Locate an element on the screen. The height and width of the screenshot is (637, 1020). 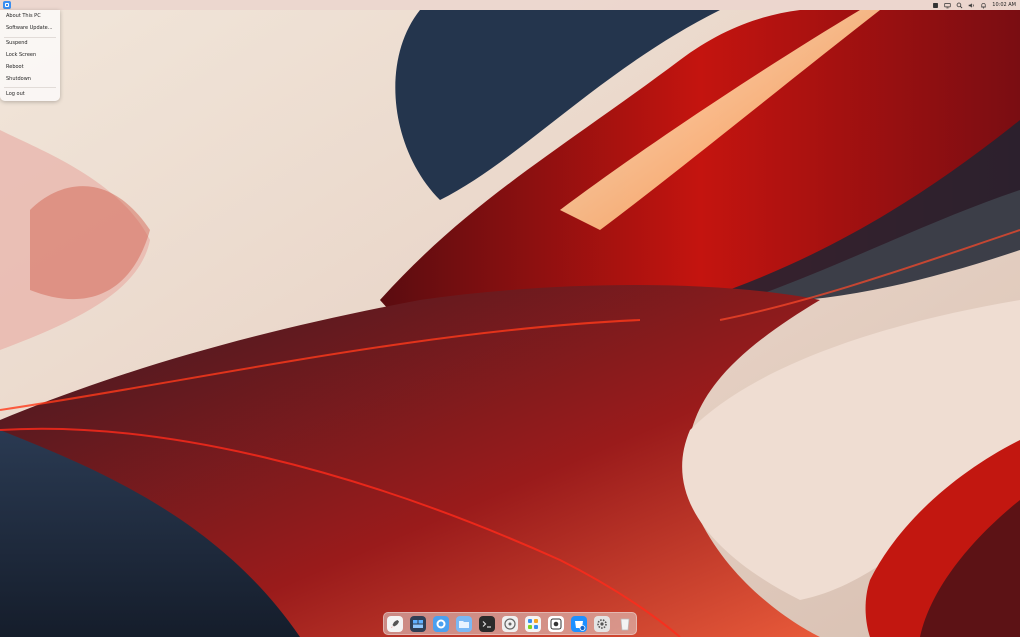
clock: 10:02 AM is located at coordinates (1004, 5).